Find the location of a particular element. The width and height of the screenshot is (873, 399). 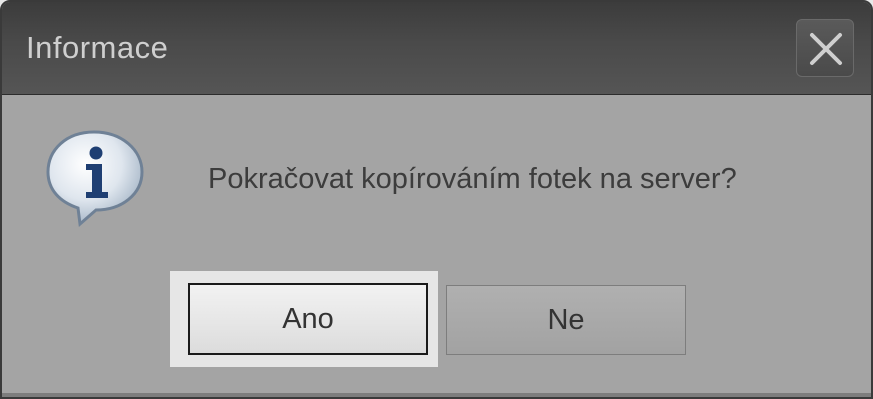

close-icon is located at coordinates (826, 49).